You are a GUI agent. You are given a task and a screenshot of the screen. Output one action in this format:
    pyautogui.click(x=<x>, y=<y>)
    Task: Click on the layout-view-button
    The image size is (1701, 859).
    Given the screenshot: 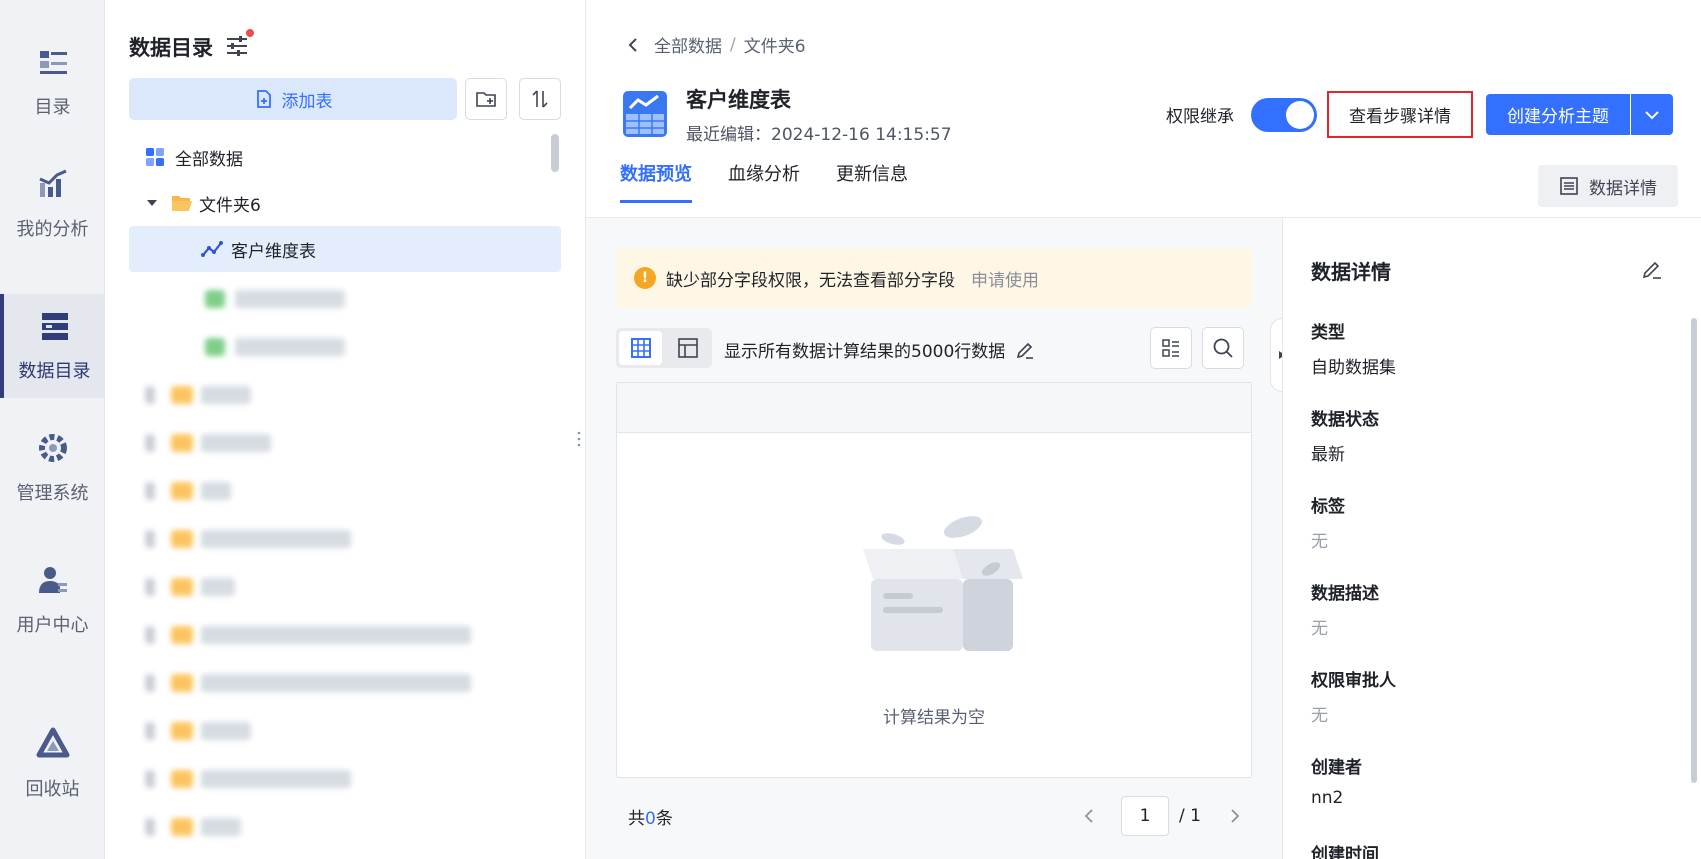 What is the action you would take?
    pyautogui.click(x=687, y=348)
    